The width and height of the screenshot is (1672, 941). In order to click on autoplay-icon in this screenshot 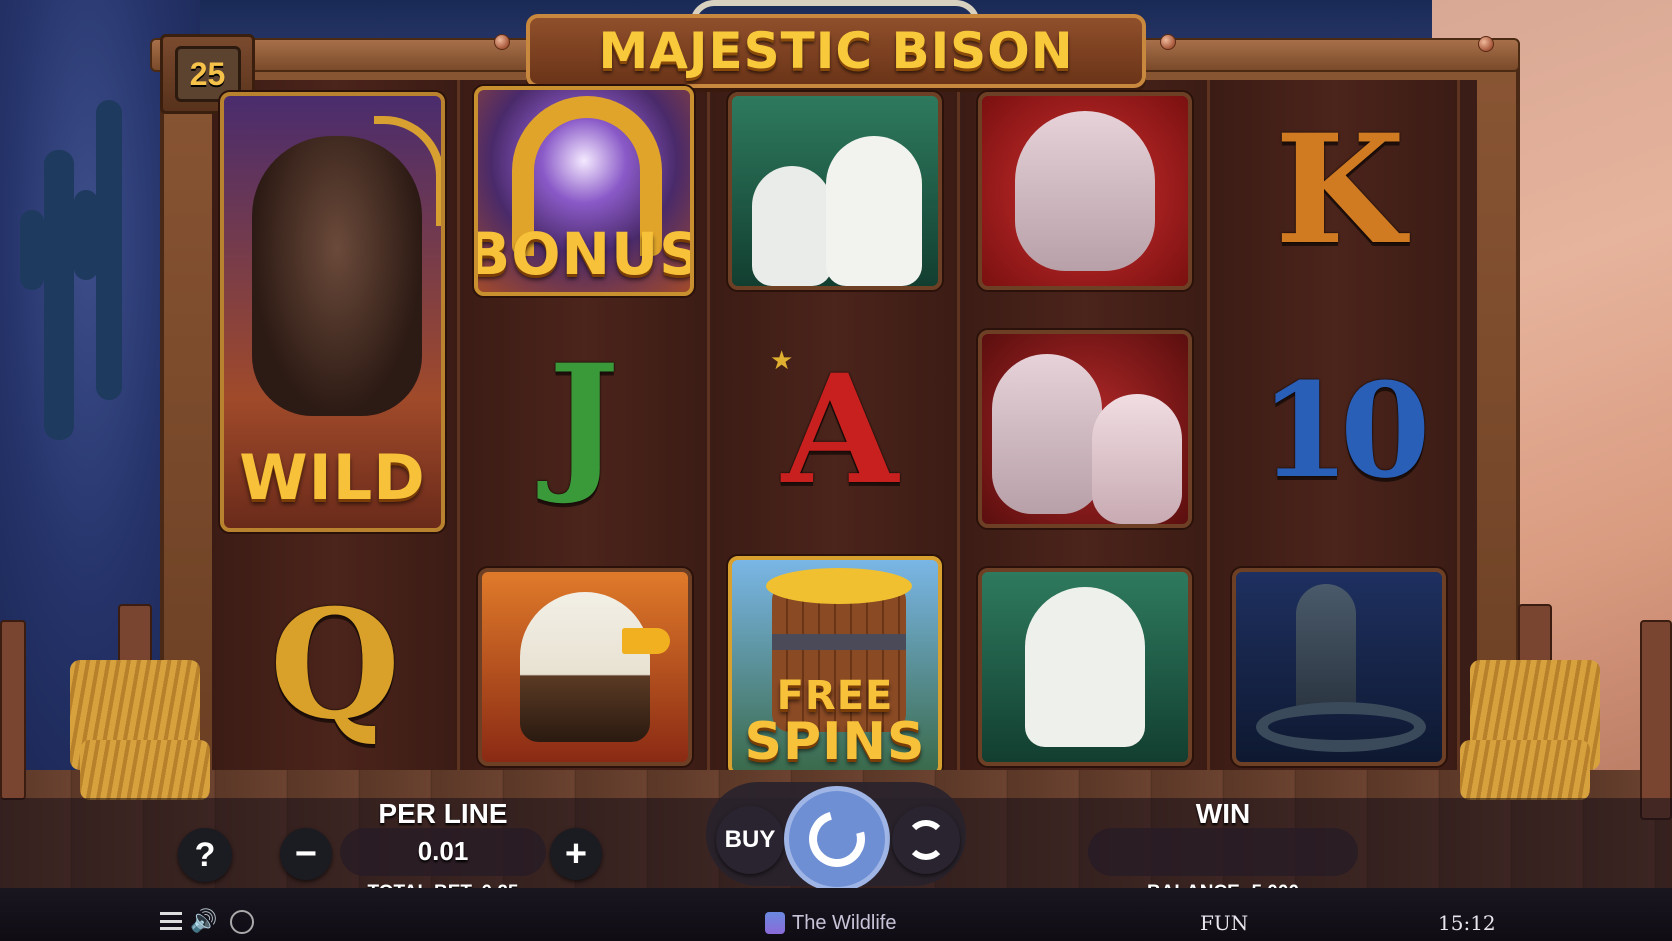, I will do `click(926, 840)`.